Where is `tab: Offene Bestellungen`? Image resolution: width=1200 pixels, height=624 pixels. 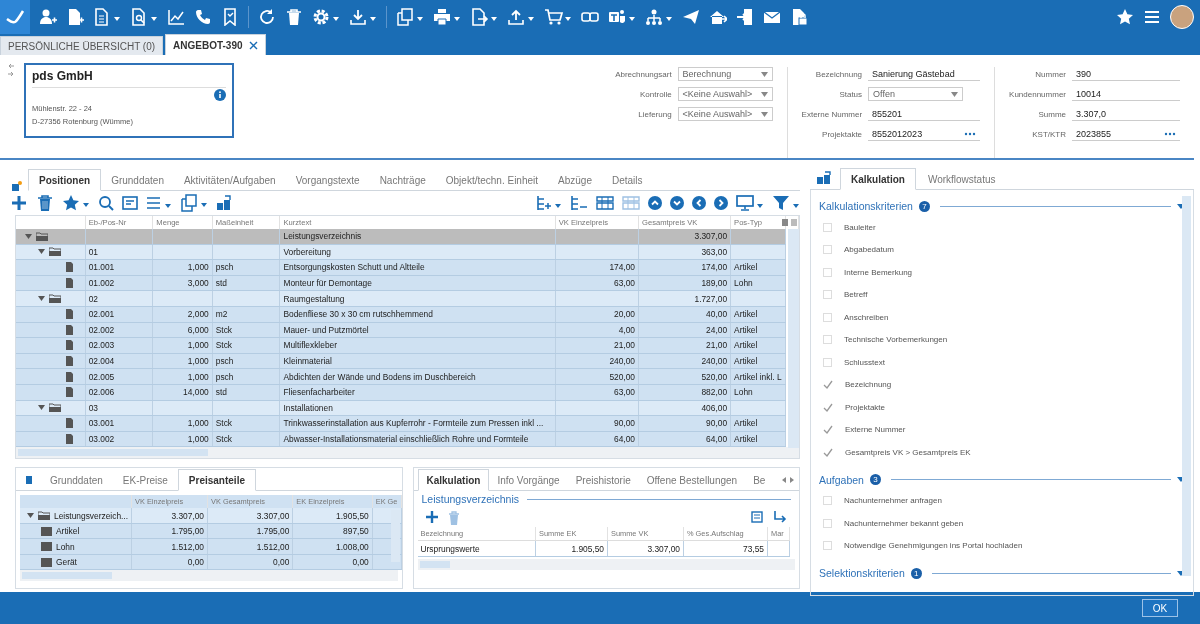 tab: Offene Bestellungen is located at coordinates (692, 480).